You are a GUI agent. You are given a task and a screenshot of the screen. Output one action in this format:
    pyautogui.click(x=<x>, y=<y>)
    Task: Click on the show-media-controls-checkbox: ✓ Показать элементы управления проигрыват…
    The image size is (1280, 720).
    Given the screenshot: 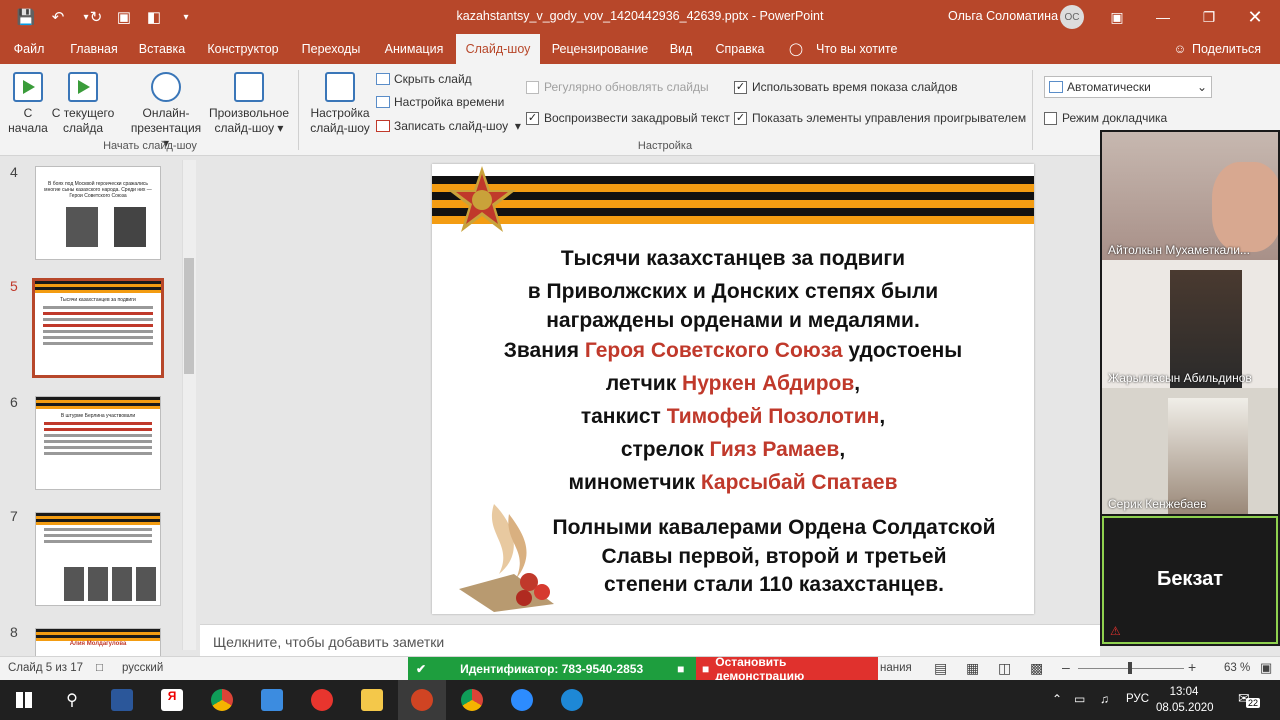 What is the action you would take?
    pyautogui.click(x=880, y=118)
    